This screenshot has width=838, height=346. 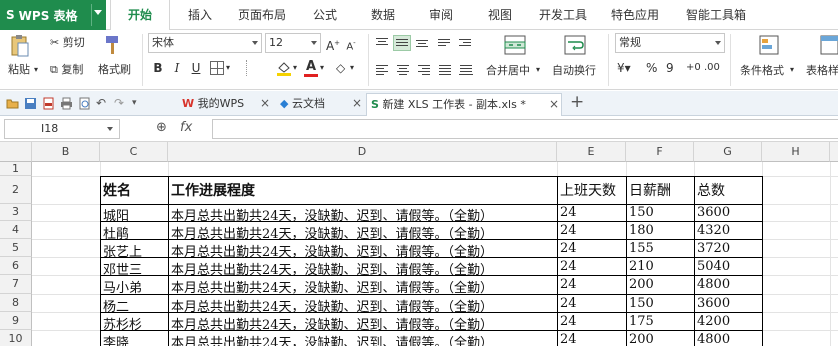 What do you see at coordinates (728, 248) in the screenshot?
I see `table-cell: 3720` at bounding box center [728, 248].